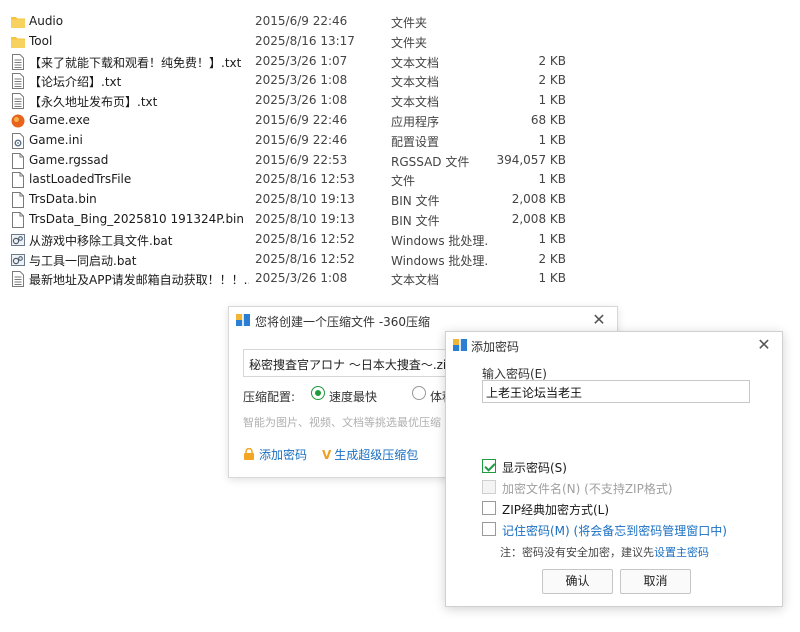 The image size is (800, 632). I want to click on file-name: 【论坛介绍】.txt, so click(139, 81).